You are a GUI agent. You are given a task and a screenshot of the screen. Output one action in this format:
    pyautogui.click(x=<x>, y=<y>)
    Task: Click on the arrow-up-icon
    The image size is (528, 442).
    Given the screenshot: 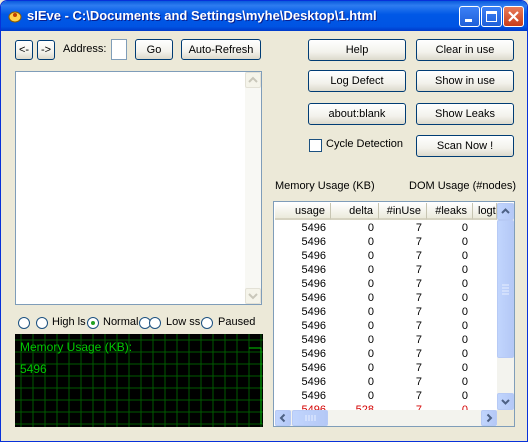 What is the action you would take?
    pyautogui.click(x=505, y=211)
    